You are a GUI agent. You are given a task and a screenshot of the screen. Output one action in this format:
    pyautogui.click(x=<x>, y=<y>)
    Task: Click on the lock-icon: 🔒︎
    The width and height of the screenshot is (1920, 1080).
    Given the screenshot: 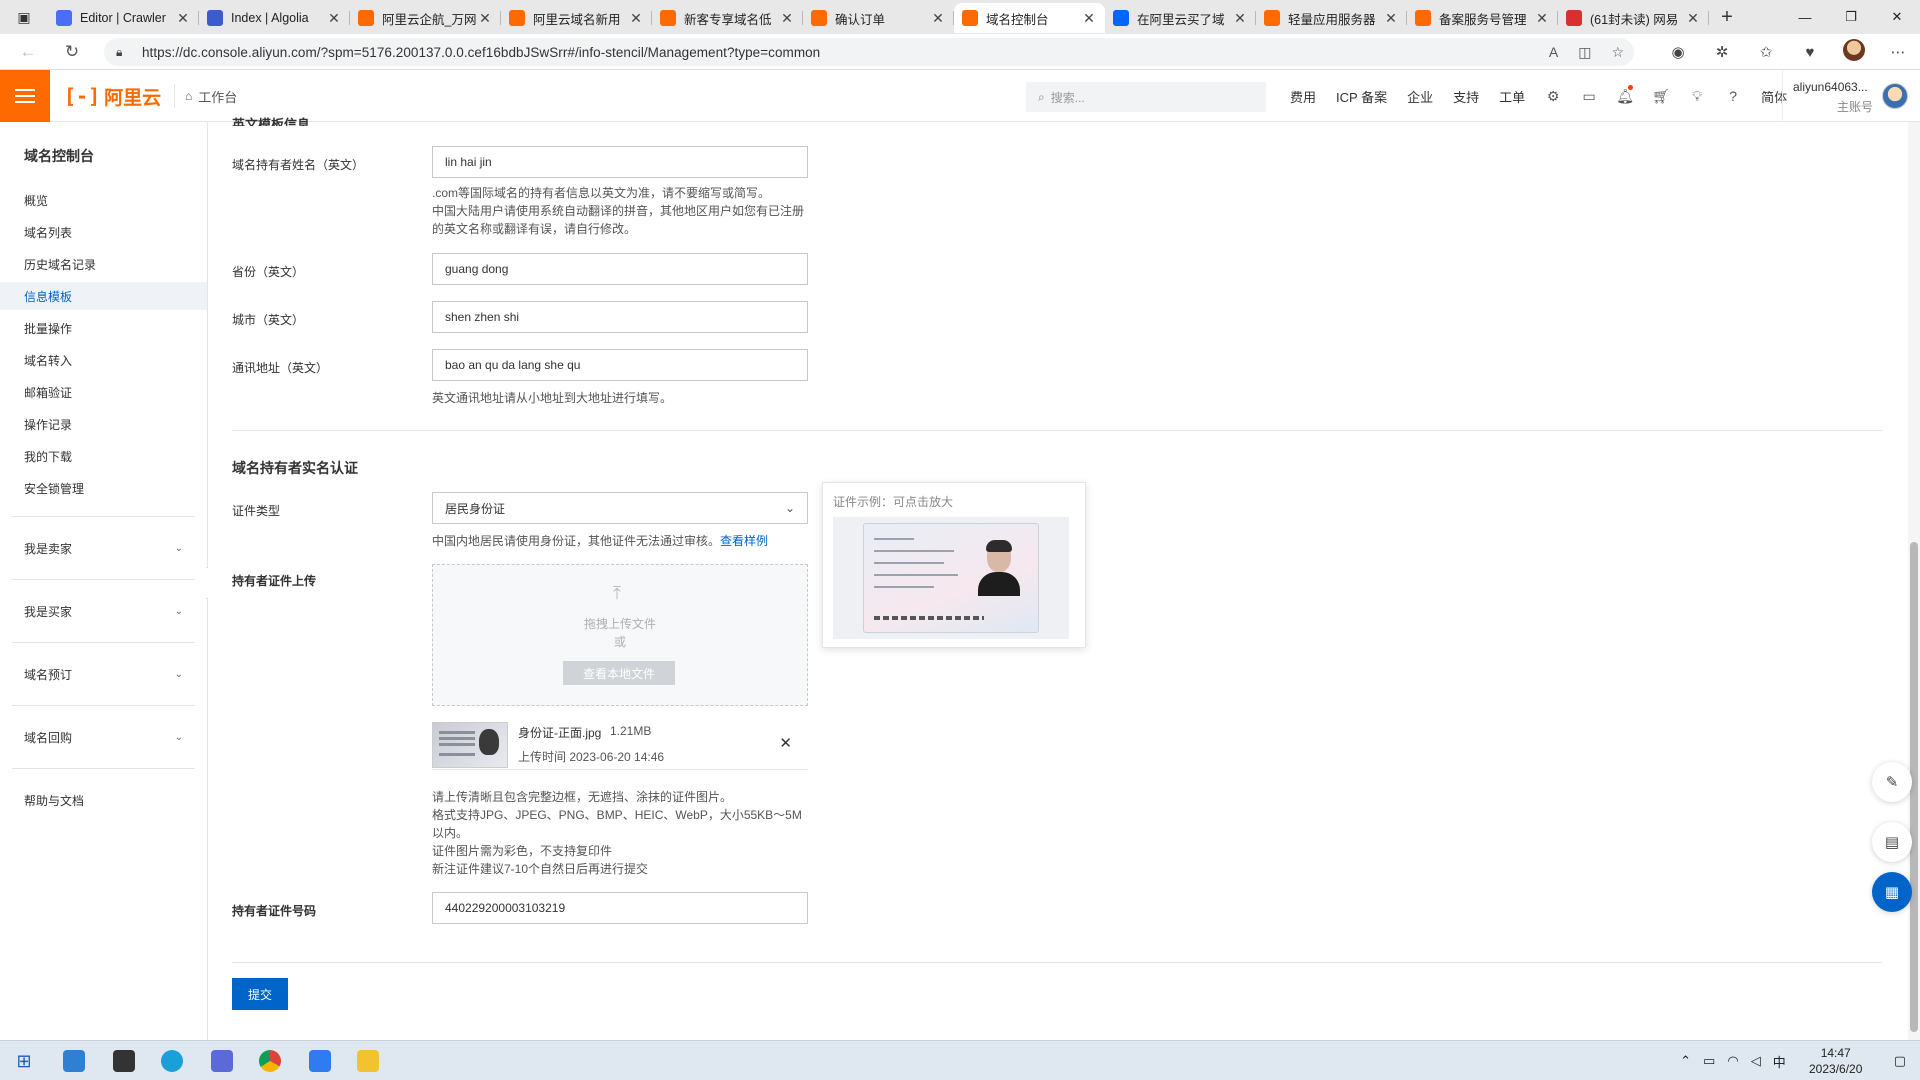 What is the action you would take?
    pyautogui.click(x=124, y=52)
    